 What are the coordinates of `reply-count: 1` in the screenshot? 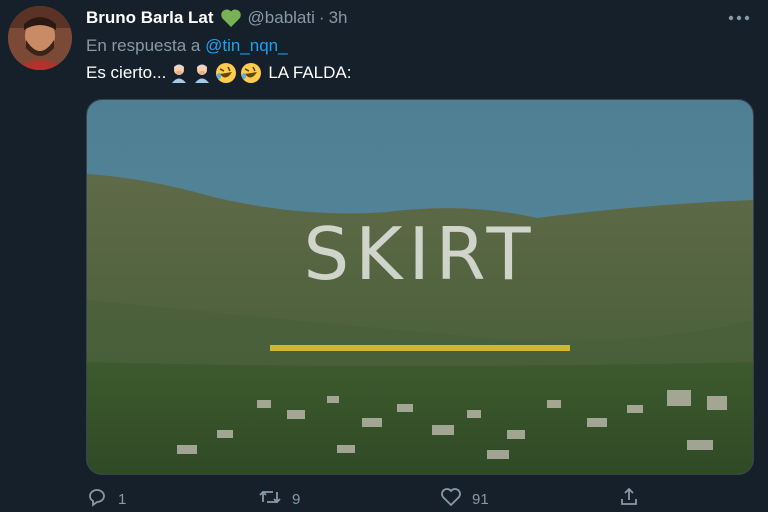 It's located at (122, 499).